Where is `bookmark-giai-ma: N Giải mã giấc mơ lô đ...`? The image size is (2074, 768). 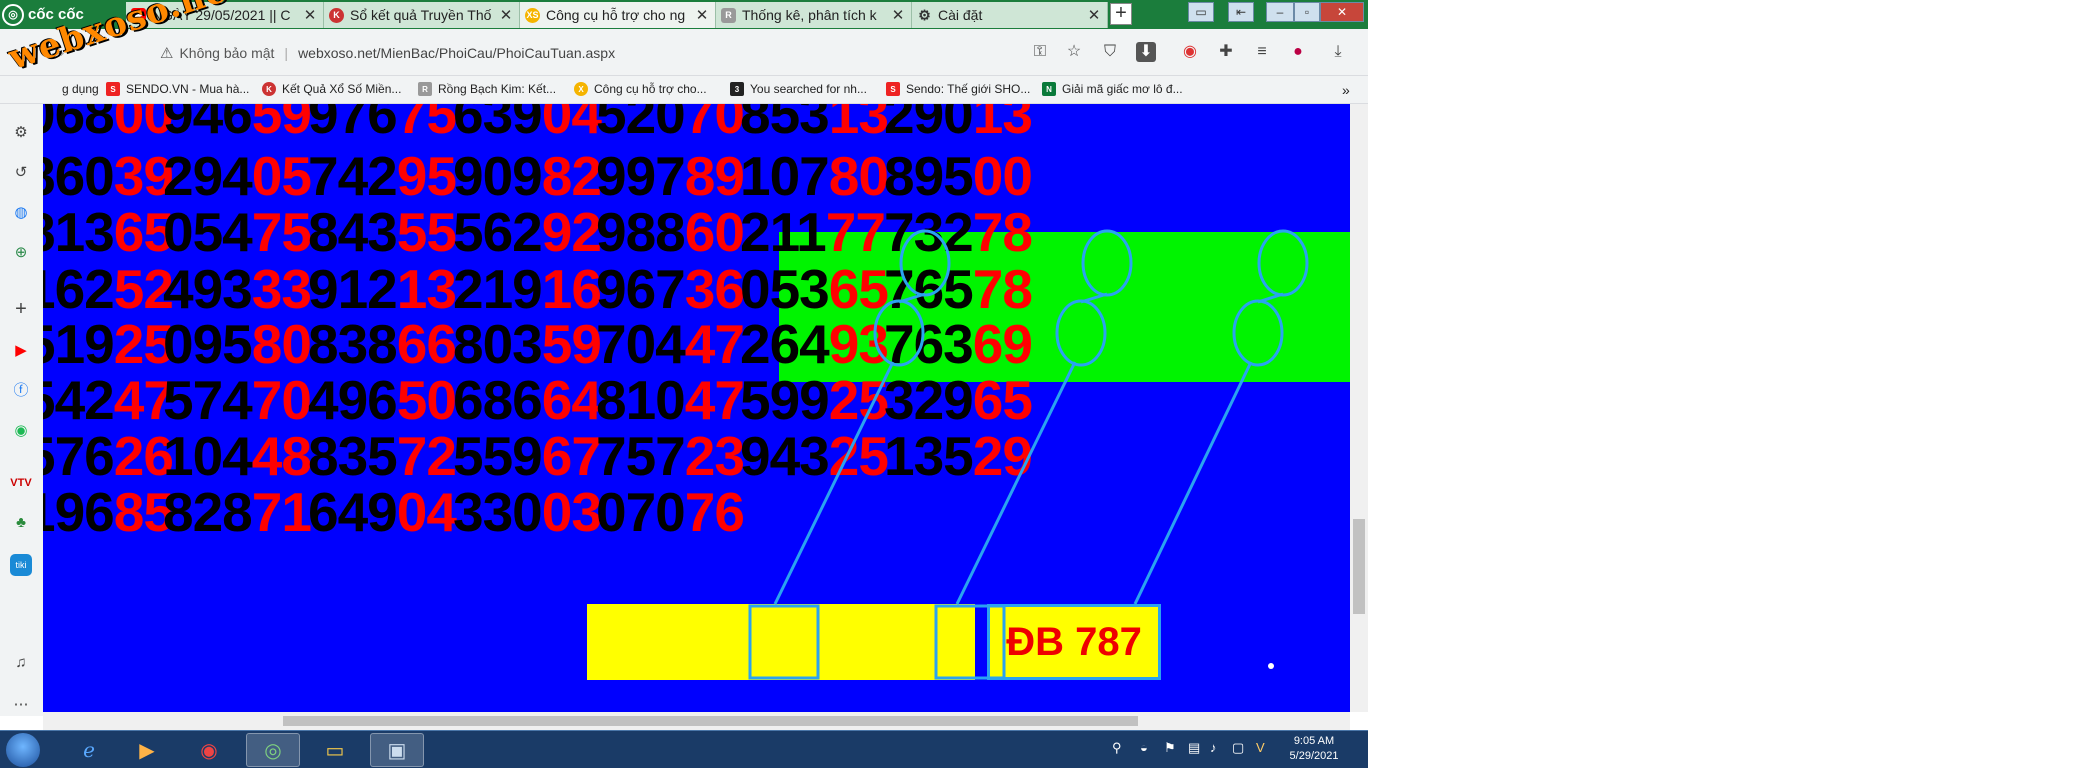 bookmark-giai-ma: N Giải mã giấc mơ lô đ... is located at coordinates (1112, 89).